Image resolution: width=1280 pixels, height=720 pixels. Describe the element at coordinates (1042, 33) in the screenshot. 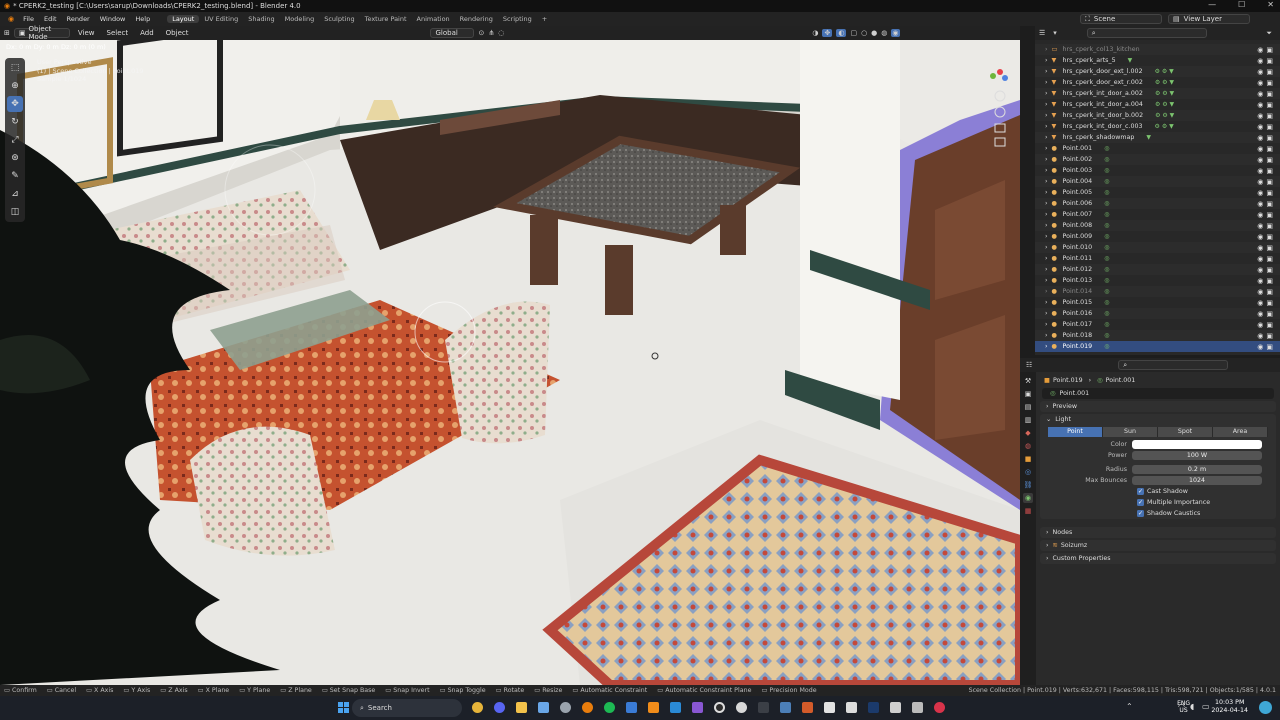

I see `outliner-editor-icon: ☰` at that location.